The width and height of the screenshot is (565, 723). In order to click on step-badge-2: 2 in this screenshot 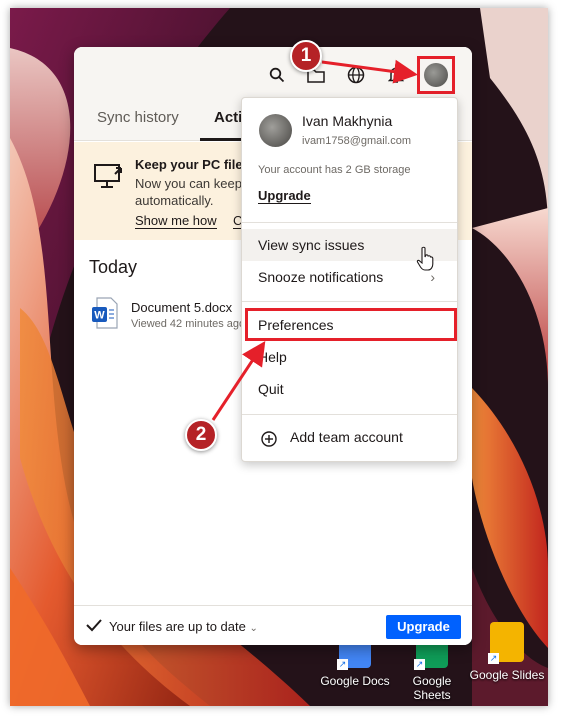, I will do `click(201, 435)`.